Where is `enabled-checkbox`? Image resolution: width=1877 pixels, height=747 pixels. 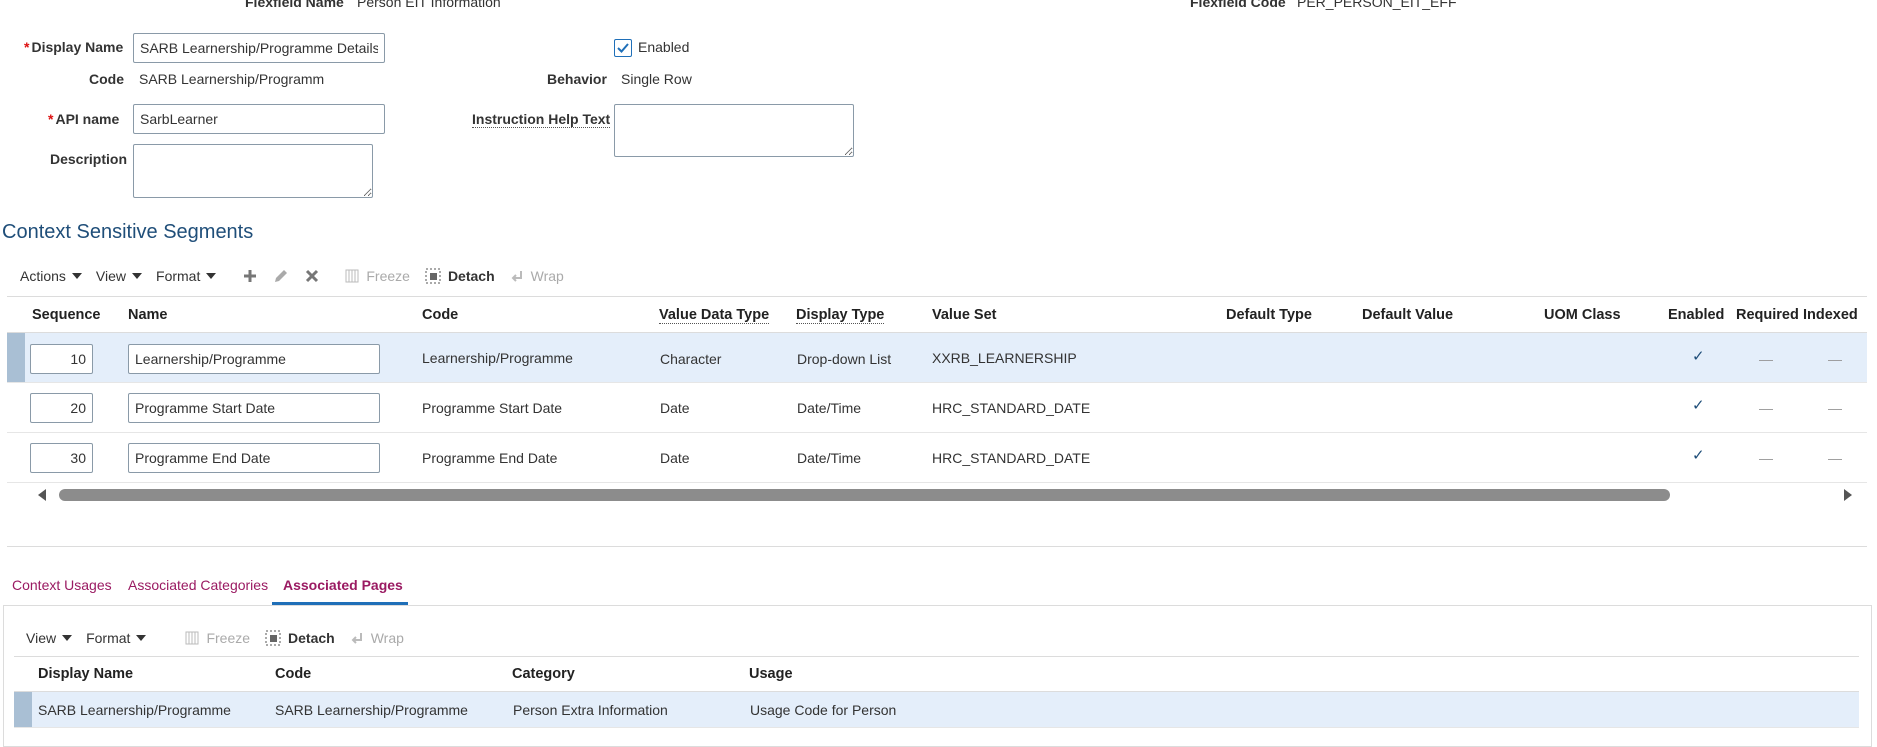 enabled-checkbox is located at coordinates (623, 48).